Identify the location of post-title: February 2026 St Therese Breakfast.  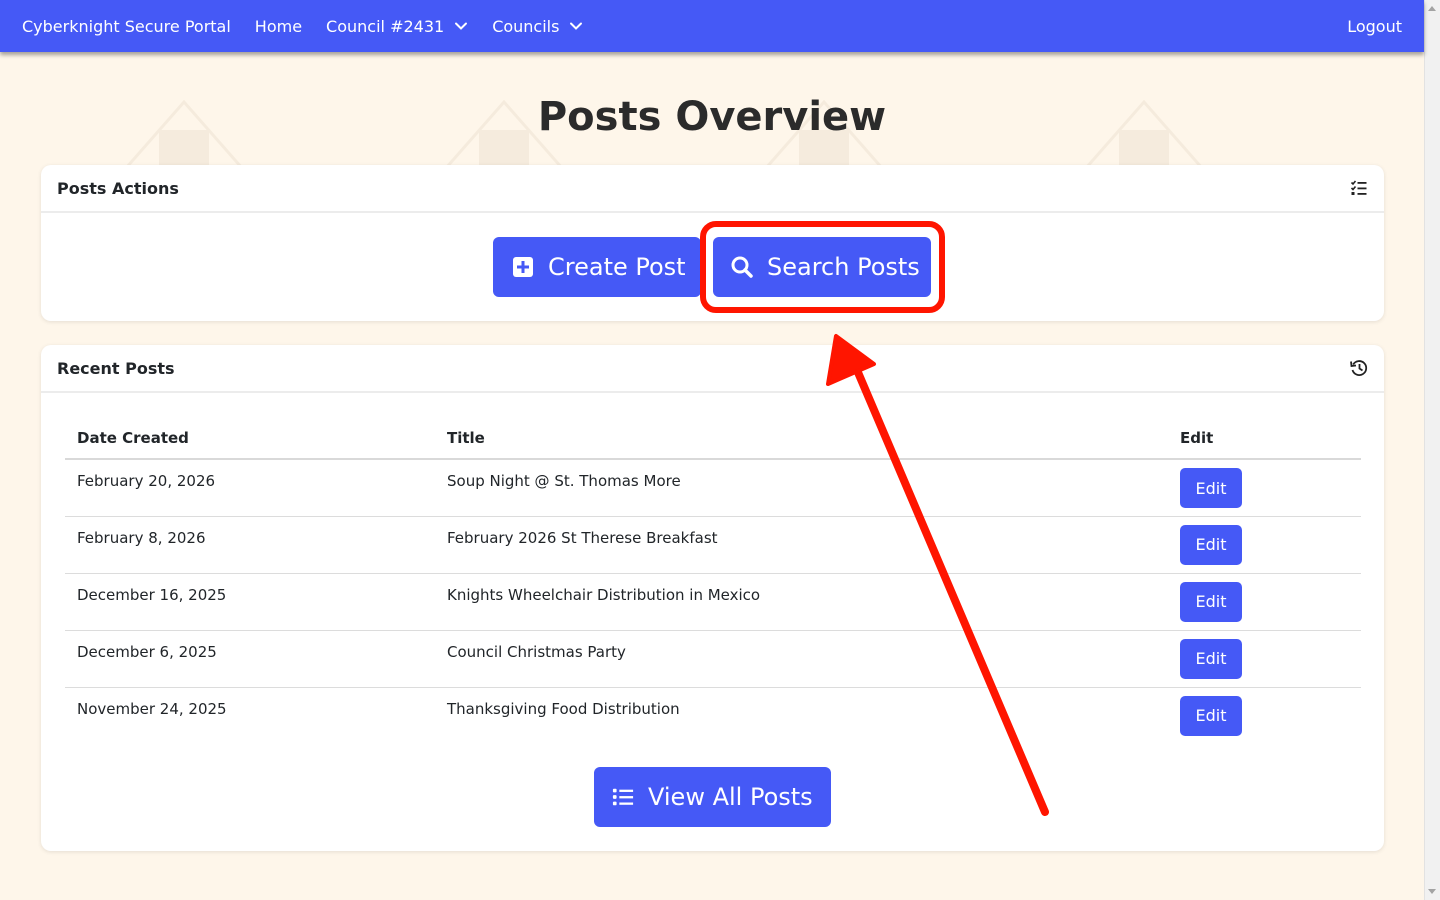
(801, 545).